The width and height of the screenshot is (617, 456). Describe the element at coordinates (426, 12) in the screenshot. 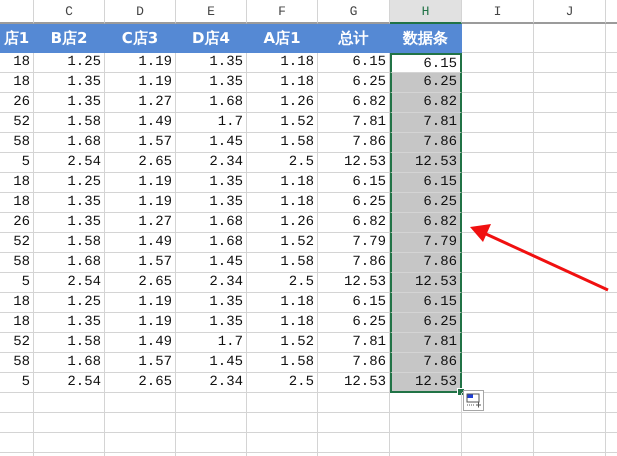

I see `column-header: H` at that location.